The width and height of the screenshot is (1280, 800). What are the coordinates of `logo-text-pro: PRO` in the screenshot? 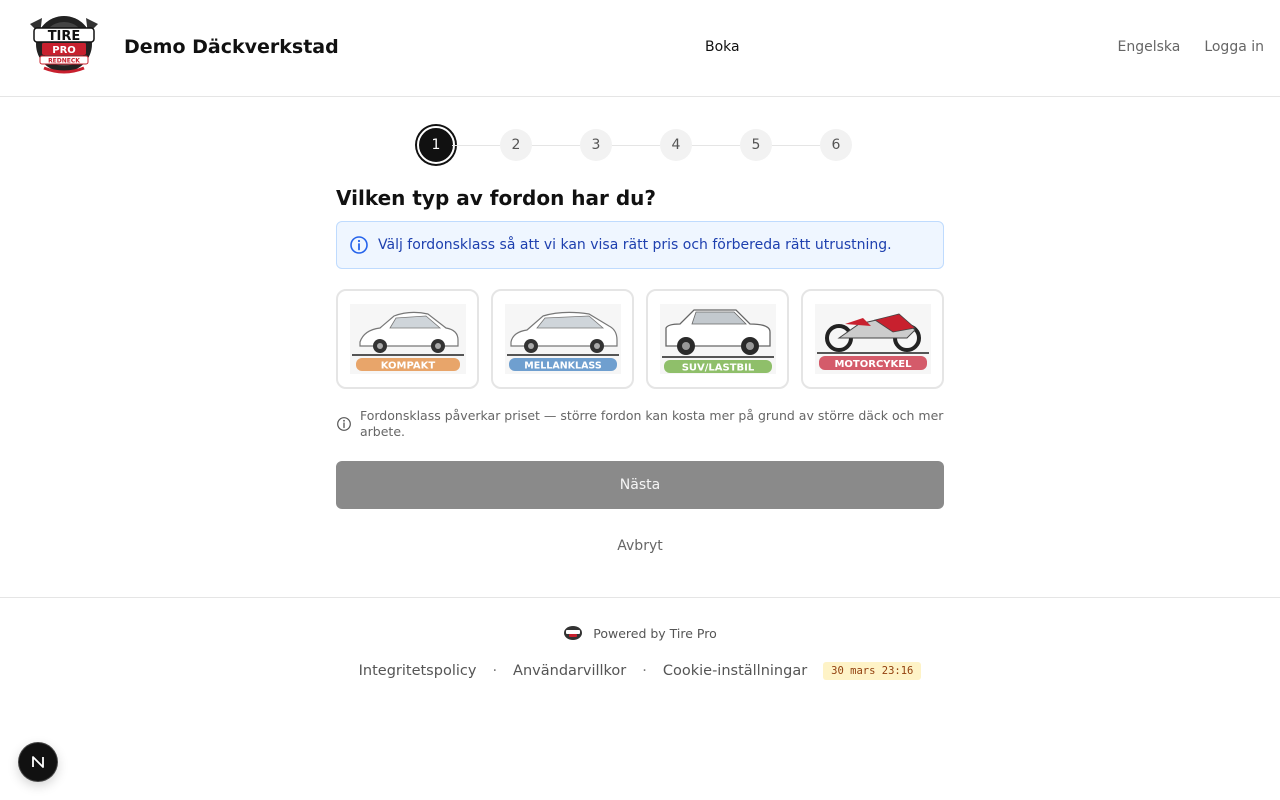 It's located at (64, 50).